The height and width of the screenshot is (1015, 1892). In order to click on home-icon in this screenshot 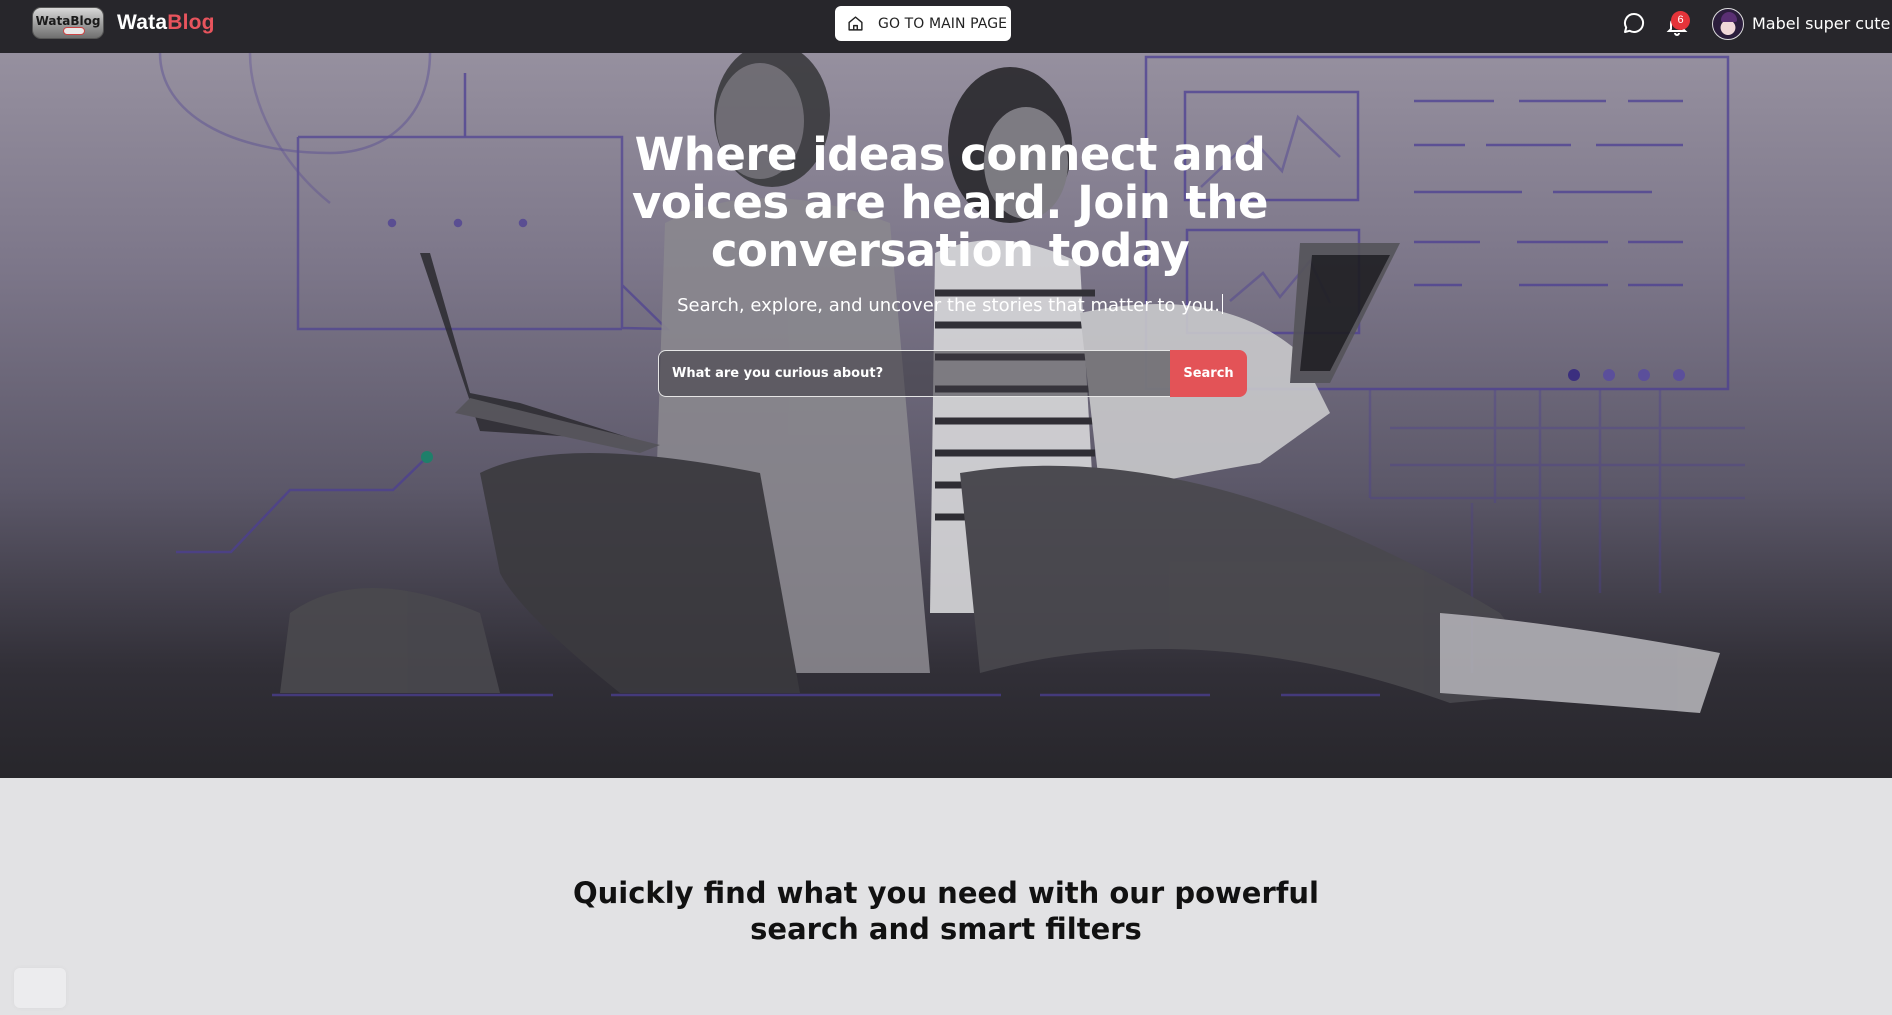, I will do `click(855, 23)`.